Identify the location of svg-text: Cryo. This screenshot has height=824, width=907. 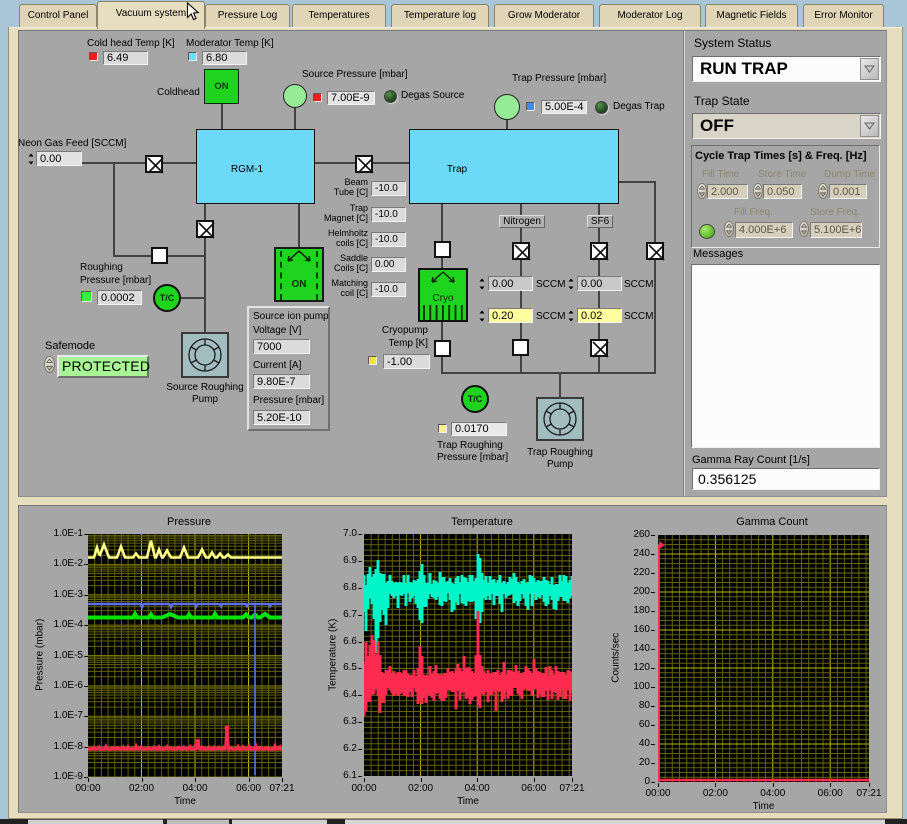
(443, 298).